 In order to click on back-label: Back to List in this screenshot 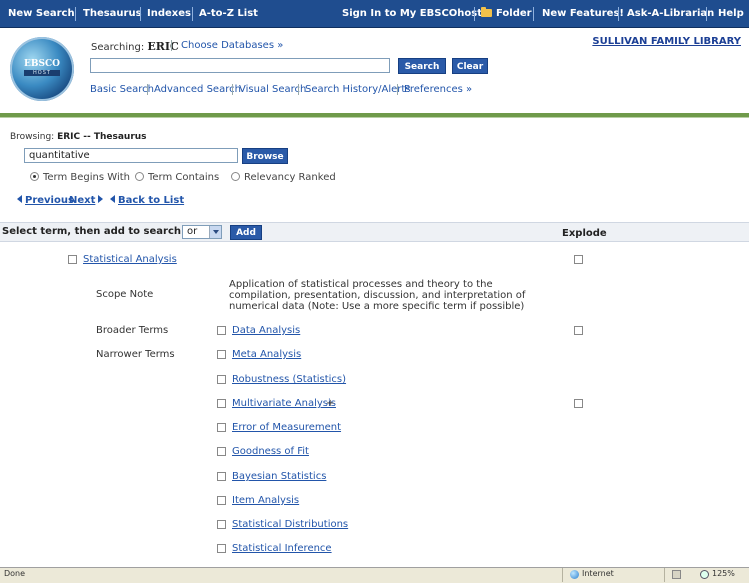, I will do `click(151, 200)`.